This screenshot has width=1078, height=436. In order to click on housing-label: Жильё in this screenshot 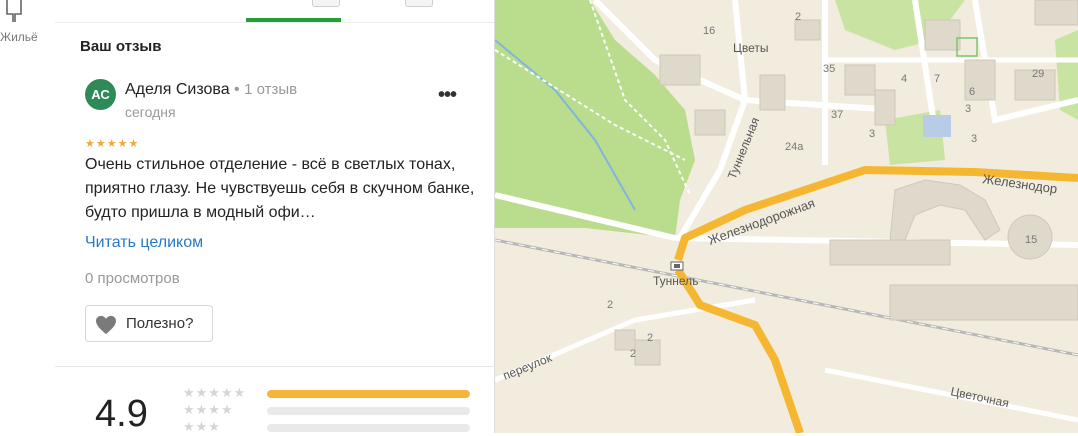, I will do `click(19, 37)`.